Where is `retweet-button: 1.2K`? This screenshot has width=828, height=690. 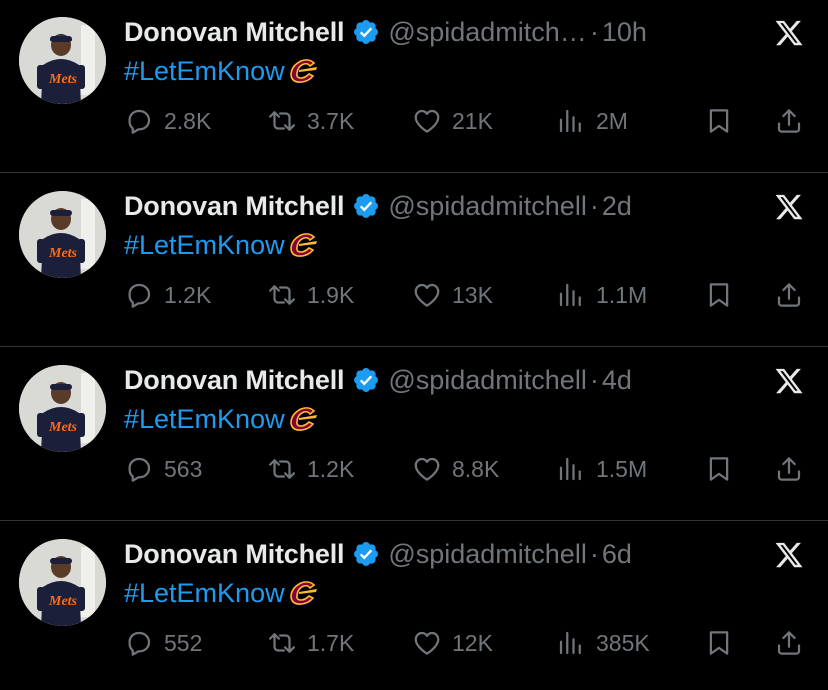
retweet-button: 1.2K is located at coordinates (310, 469).